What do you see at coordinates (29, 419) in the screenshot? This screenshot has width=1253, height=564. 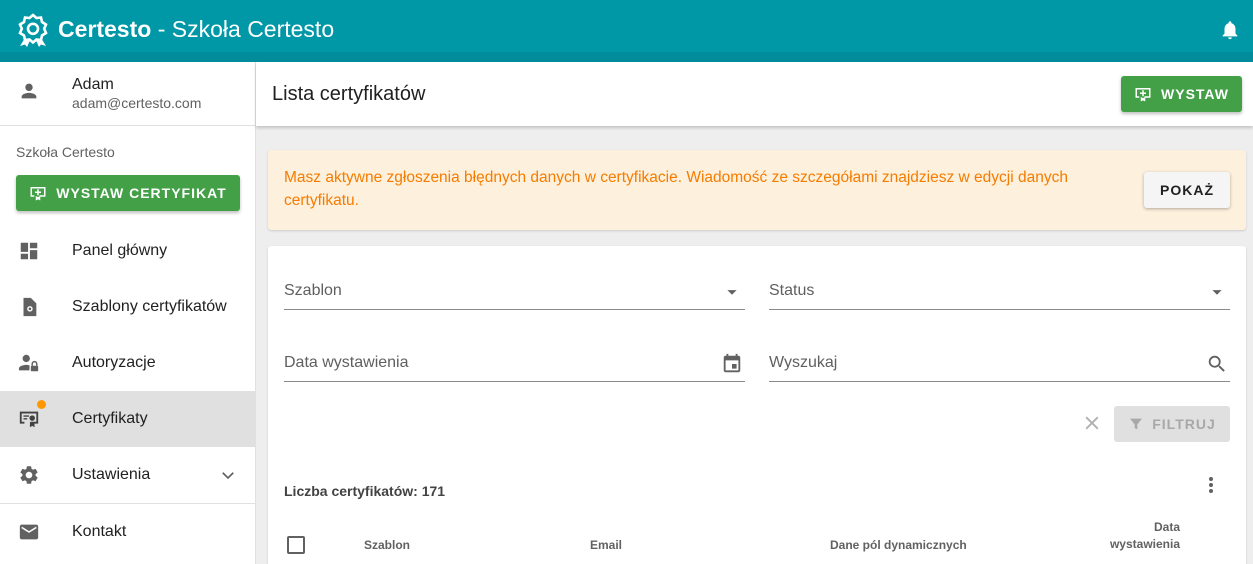 I see `certificate-icon` at bounding box center [29, 419].